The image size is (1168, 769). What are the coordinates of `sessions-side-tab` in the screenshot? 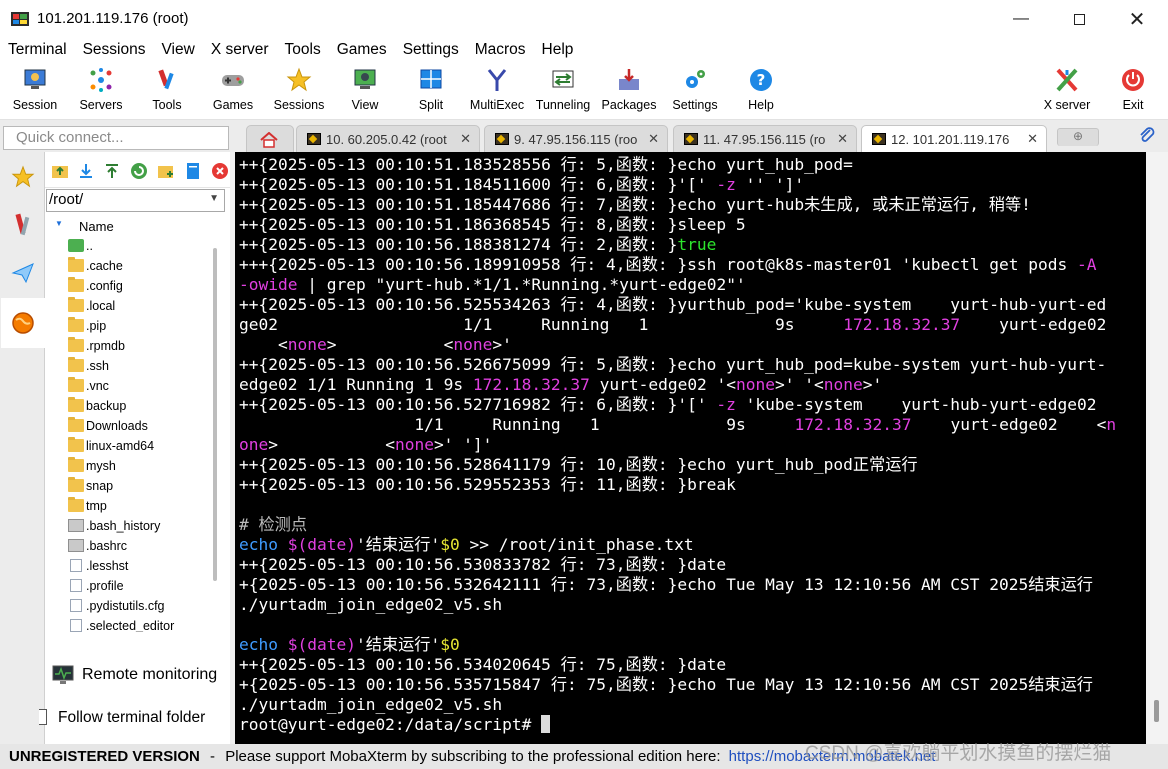 It's located at (23, 177).